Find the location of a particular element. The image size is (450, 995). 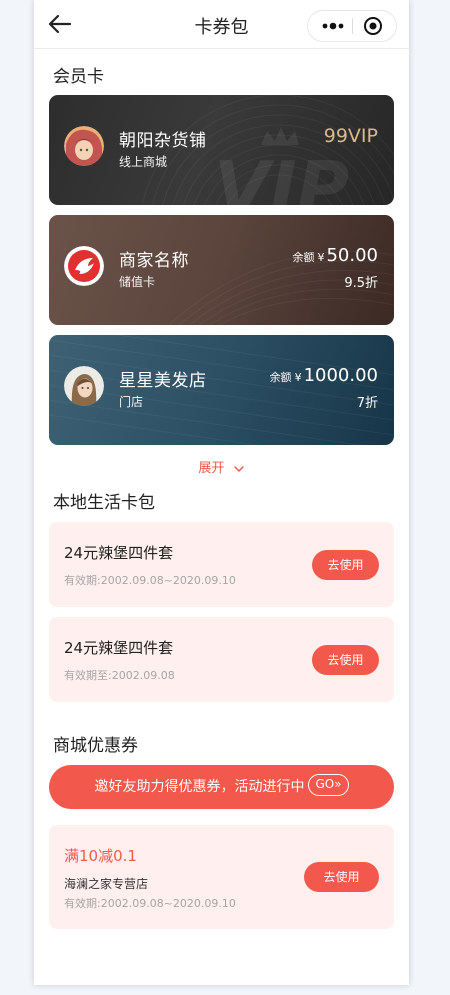

chevron-down-icon is located at coordinates (238, 468).